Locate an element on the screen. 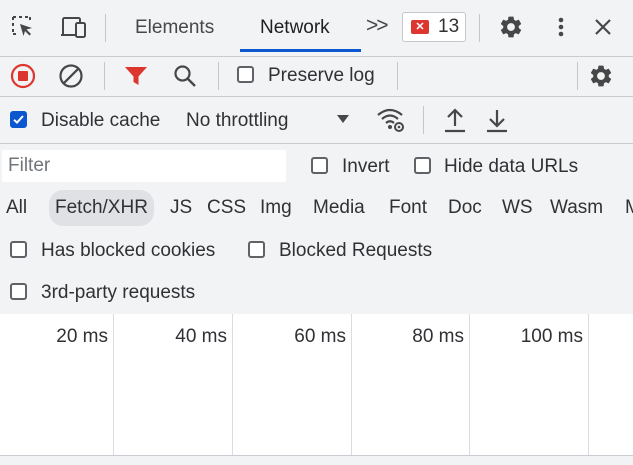 The height and width of the screenshot is (465, 633). third-party-requests-checkbox is located at coordinates (18, 291).